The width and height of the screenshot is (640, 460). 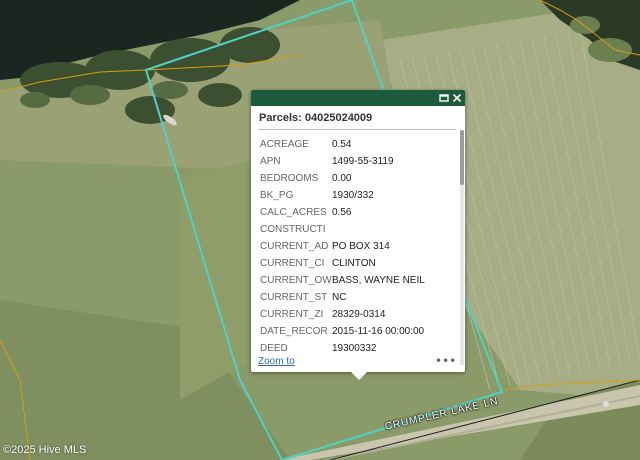 What do you see at coordinates (342, 212) in the screenshot?
I see `attribute-value: 0.56` at bounding box center [342, 212].